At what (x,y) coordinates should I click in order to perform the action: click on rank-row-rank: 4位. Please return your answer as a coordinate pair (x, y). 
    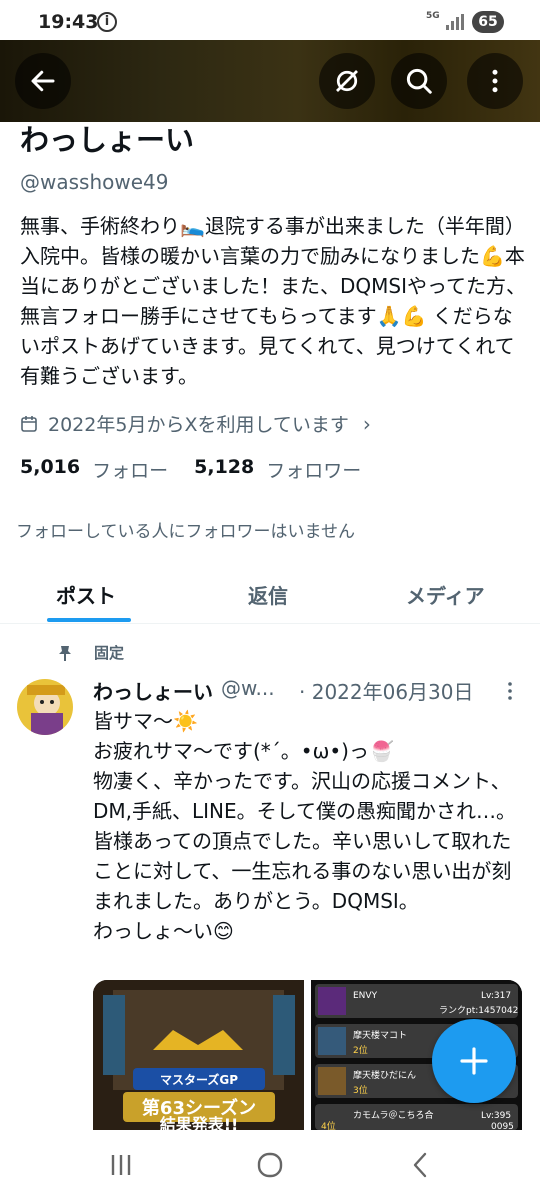
    Looking at the image, I should click on (328, 1125).